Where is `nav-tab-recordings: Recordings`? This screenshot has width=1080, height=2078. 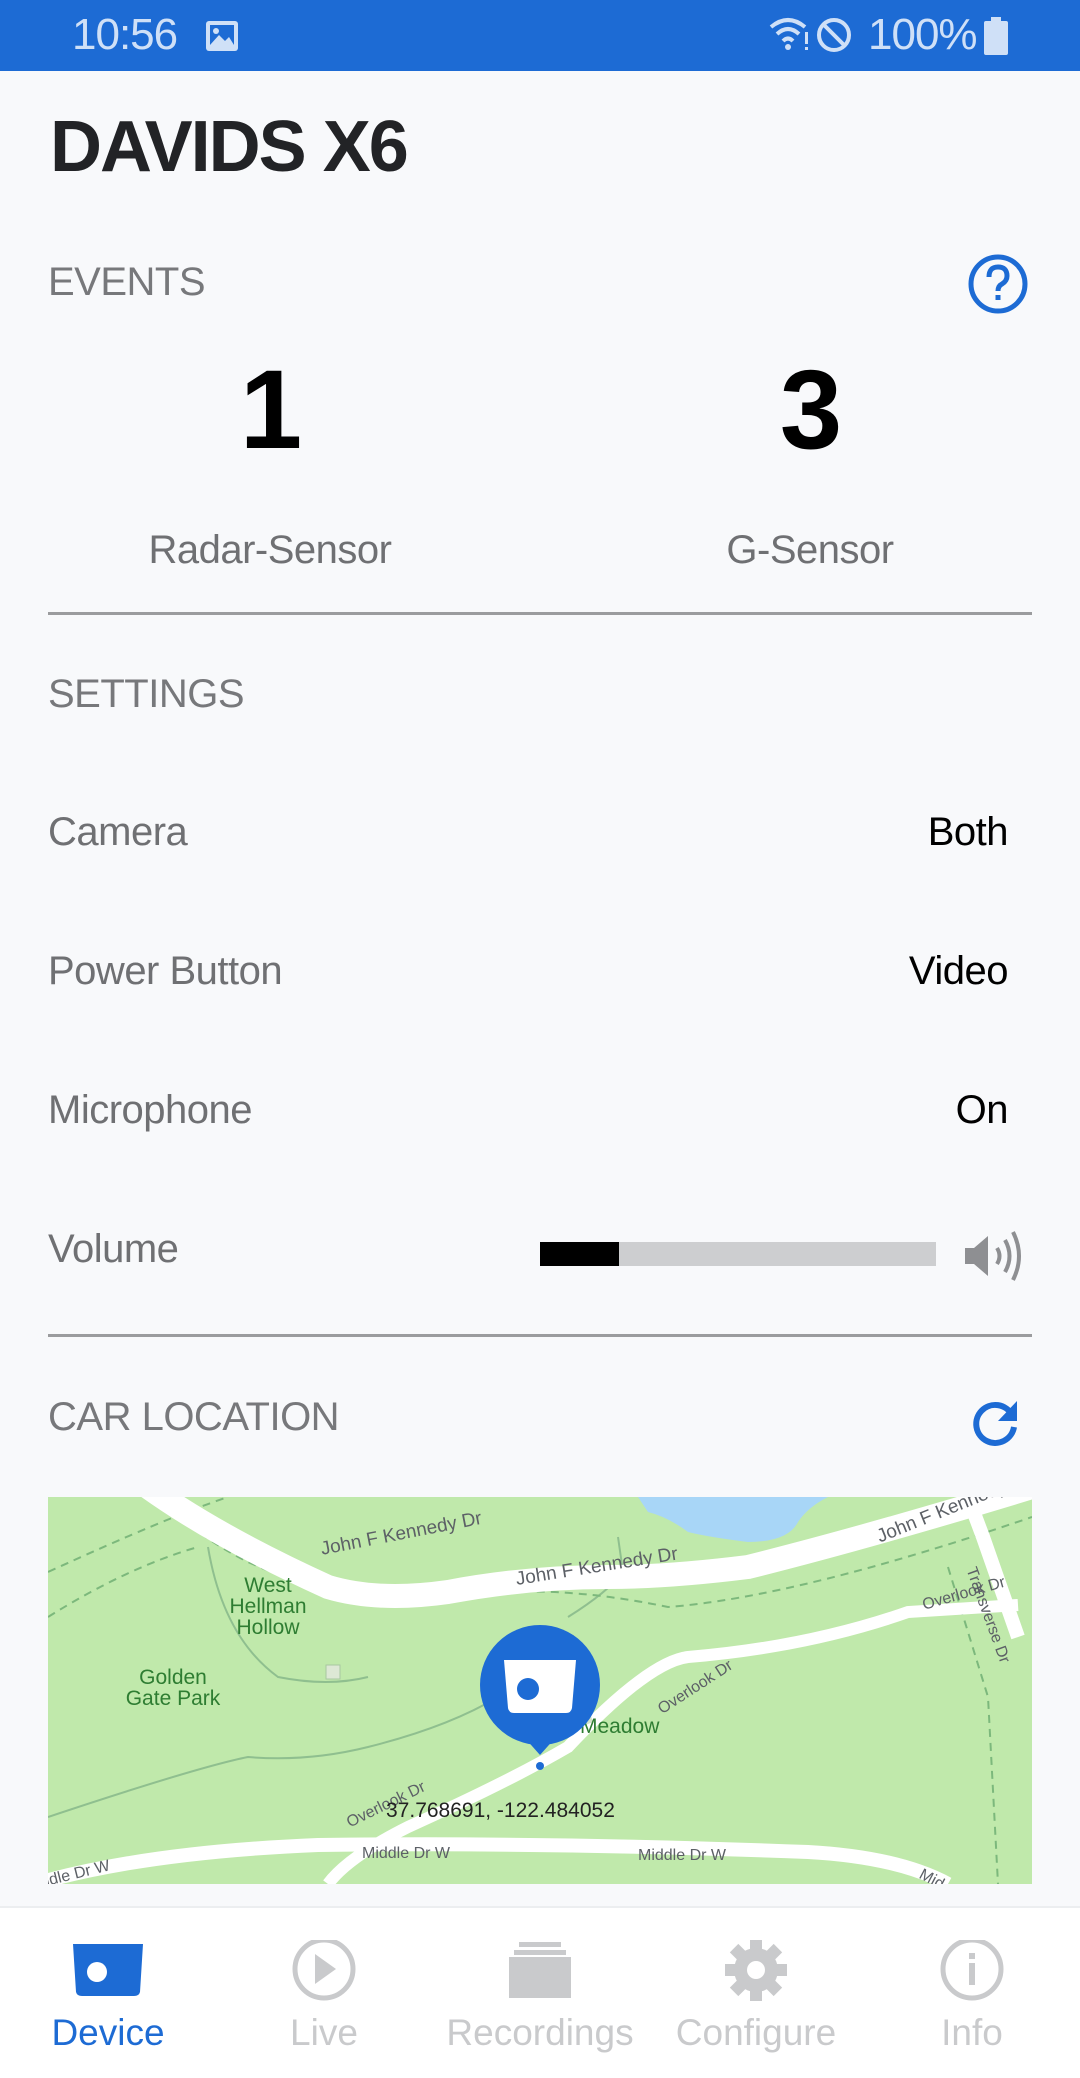 nav-tab-recordings: Recordings is located at coordinates (540, 1993).